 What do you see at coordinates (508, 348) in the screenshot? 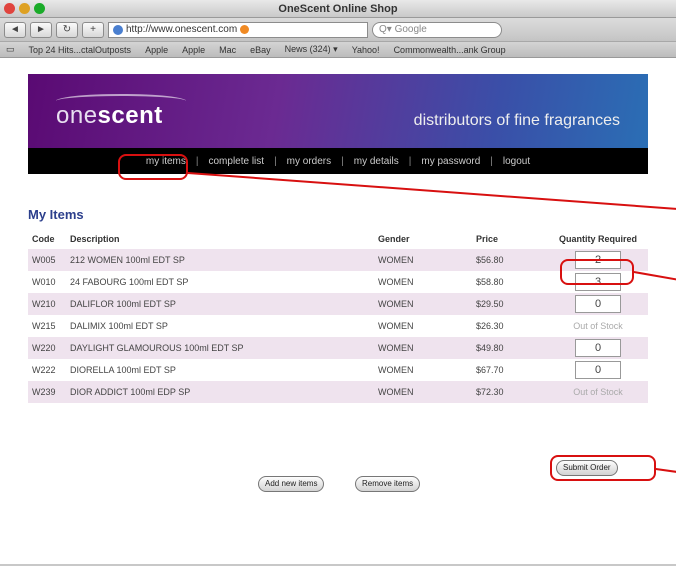
I see `cell-price: $49.80` at bounding box center [508, 348].